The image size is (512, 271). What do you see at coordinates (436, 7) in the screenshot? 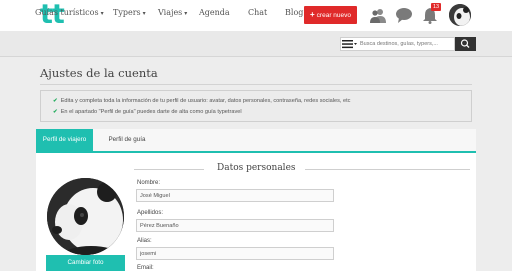
I see `notification-count-badge: 13` at bounding box center [436, 7].